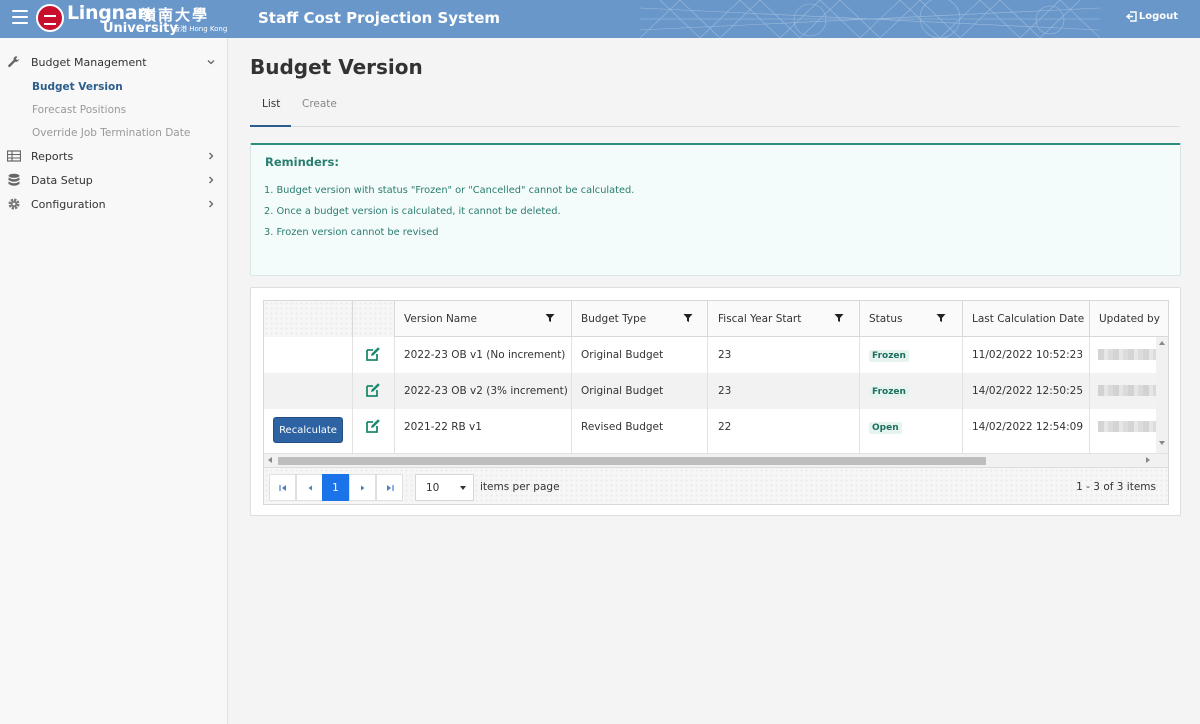 The width and height of the screenshot is (1200, 724). Describe the element at coordinates (114, 181) in the screenshot. I see `sidebar-item-data-setup: Data Setup` at that location.